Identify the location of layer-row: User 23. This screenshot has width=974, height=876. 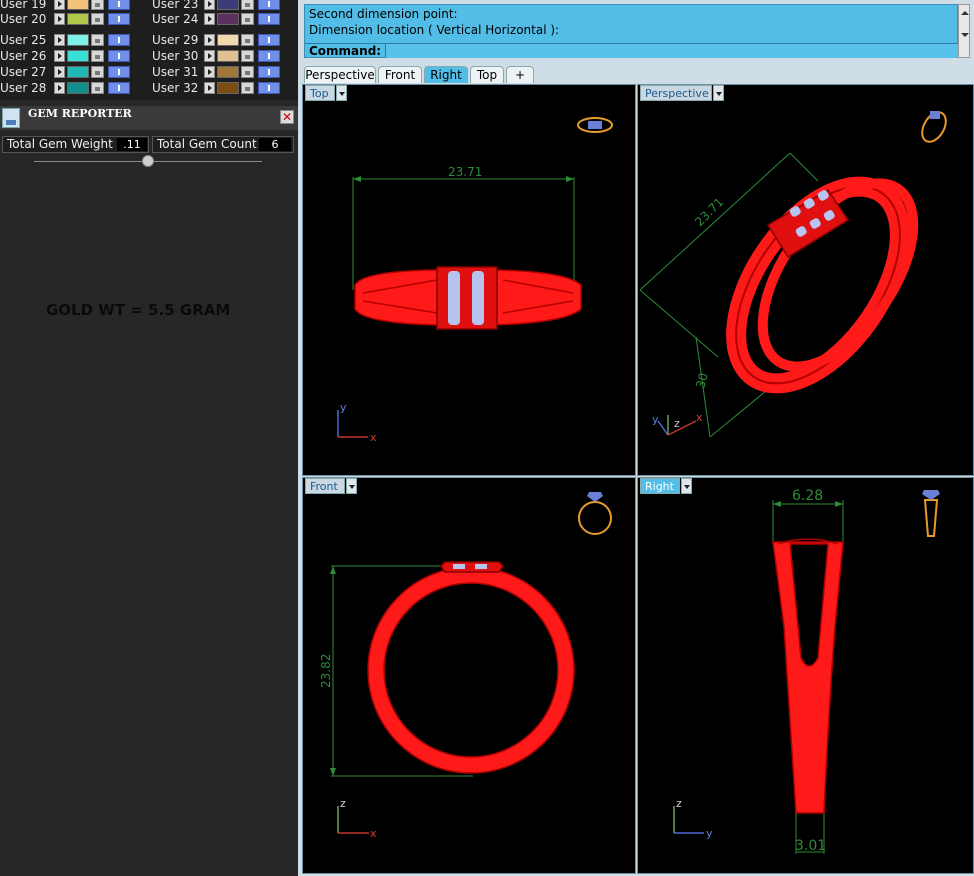
(222, 6).